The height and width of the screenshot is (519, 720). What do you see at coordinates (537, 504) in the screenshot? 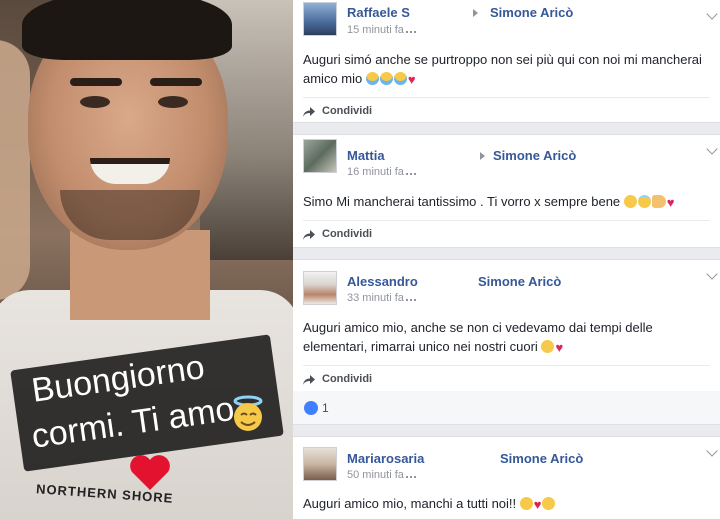
I see `broken-heart-icon: ♥` at bounding box center [537, 504].